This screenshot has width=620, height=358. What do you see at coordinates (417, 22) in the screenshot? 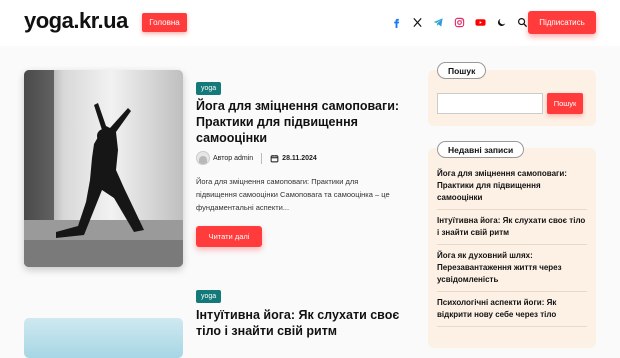
I see `x-icon` at bounding box center [417, 22].